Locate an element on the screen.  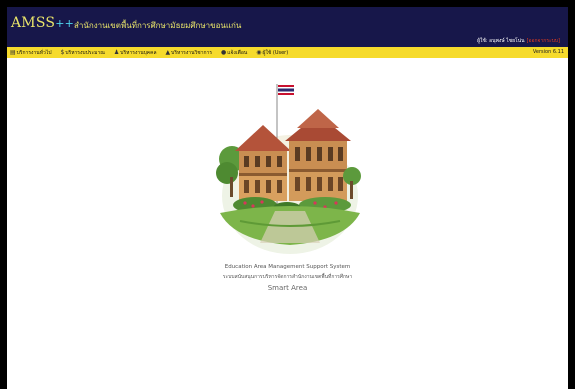
menu-item-academic: ▲ บริหารงานวิชาการ is located at coordinates (189, 53).